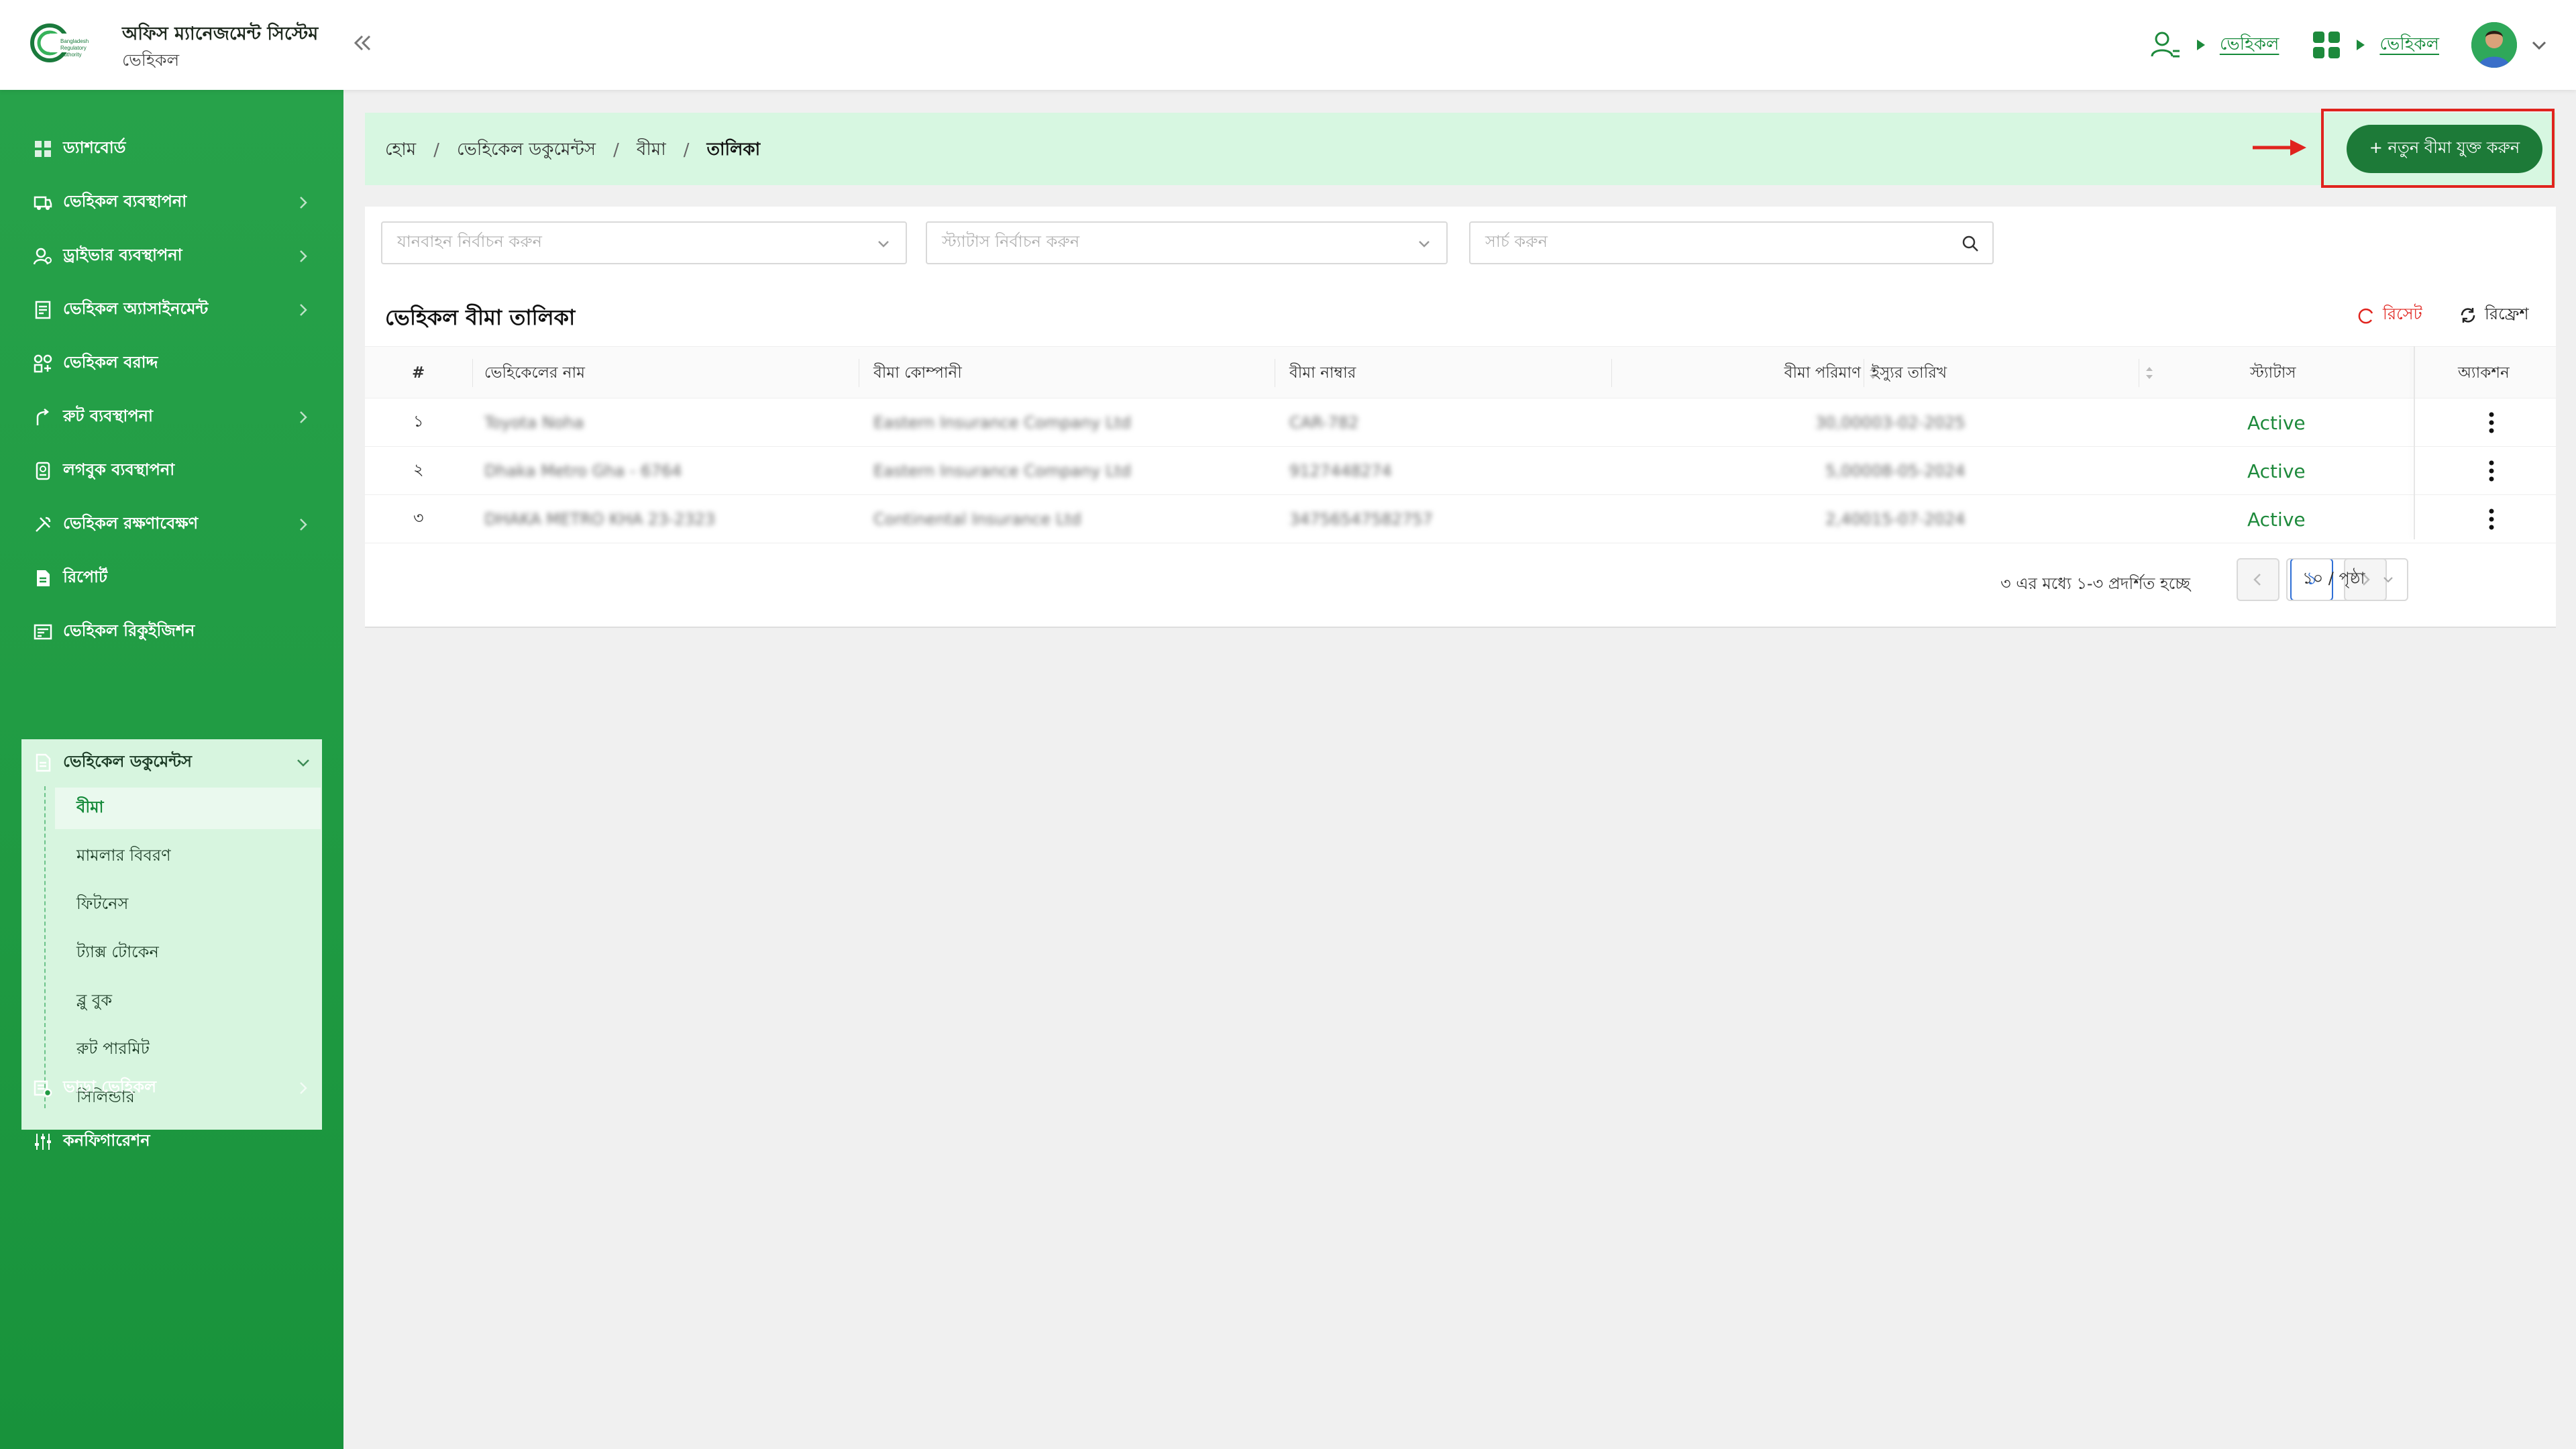 This screenshot has width=2576, height=1449. Describe the element at coordinates (977, 519) in the screenshot. I see `row-insurance-company: Continental Insurance Ltd` at that location.